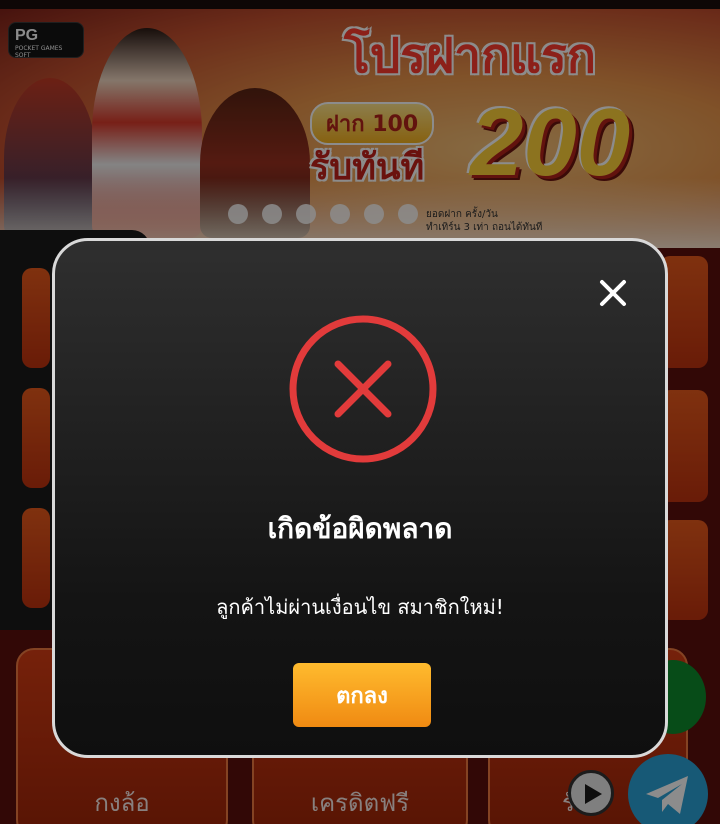 This screenshot has height=824, width=720. Describe the element at coordinates (360, 607) in the screenshot. I see `dialog-message: ลูกค้าไม่ผ่านเงื่อนไข สมาชิกใหม่!` at that location.